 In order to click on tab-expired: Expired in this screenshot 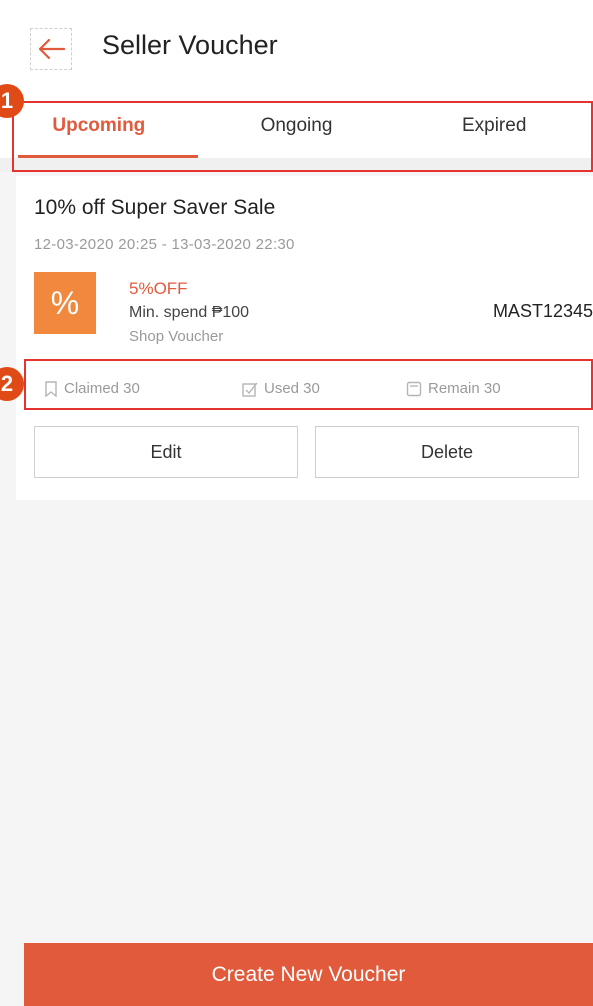, I will do `click(494, 129)`.